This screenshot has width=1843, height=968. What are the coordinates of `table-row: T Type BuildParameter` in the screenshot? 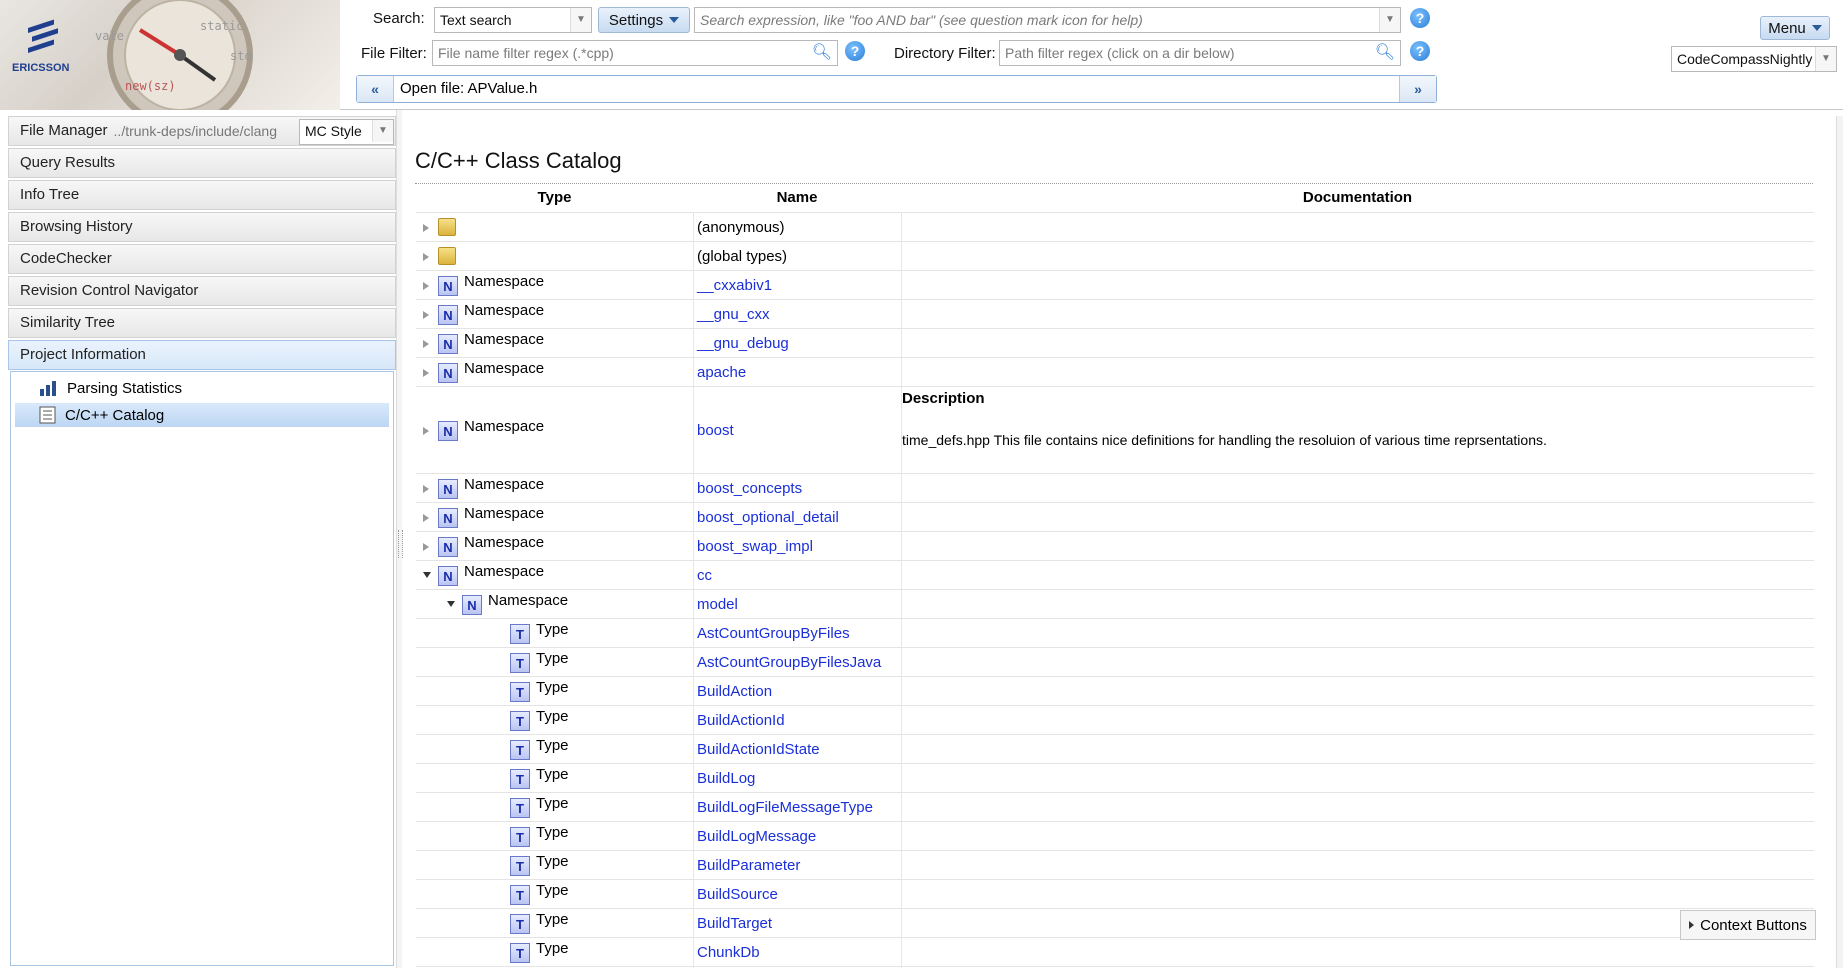 It's located at (1115, 865).